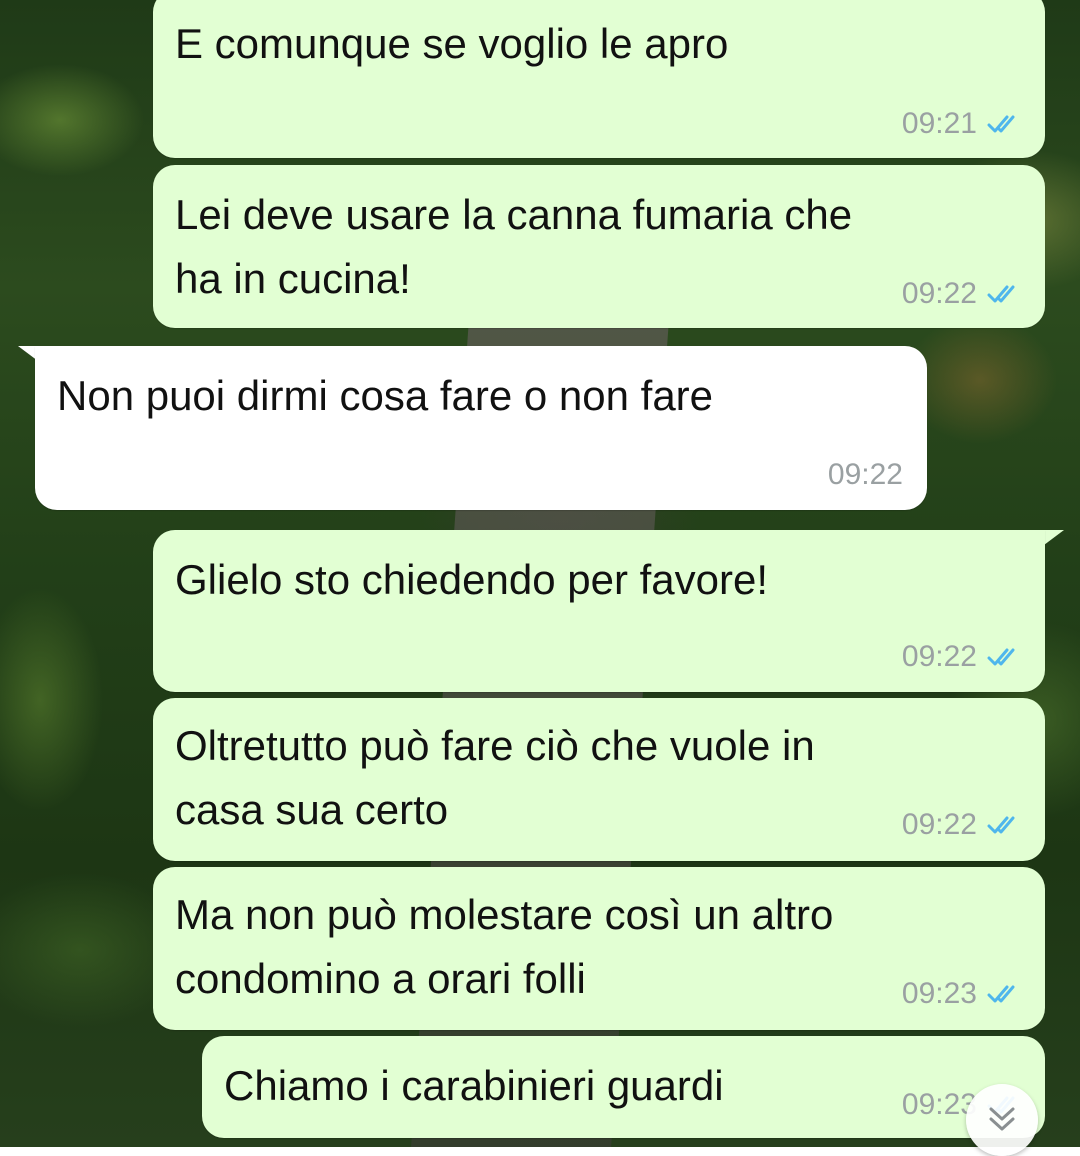  Describe the element at coordinates (385, 395) in the screenshot. I see `message-text: Non puoi dirmi cosa fare o non fare` at that location.